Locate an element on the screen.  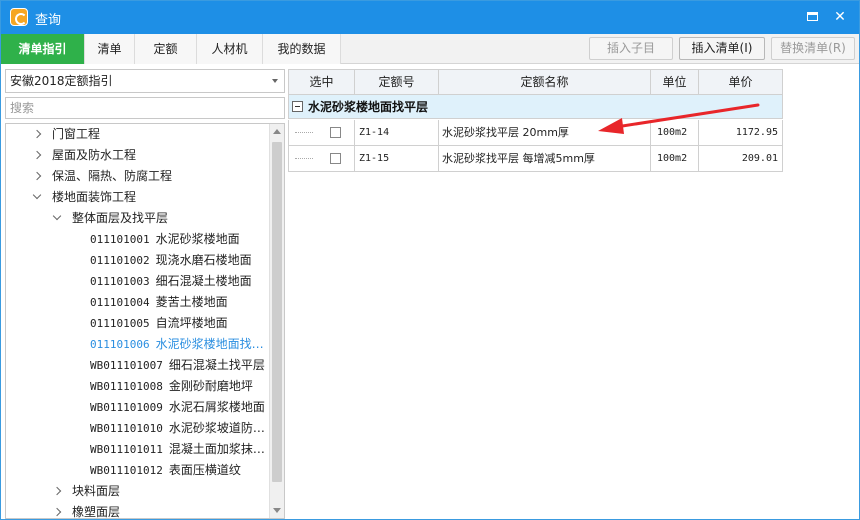
col-header-name: 定额名称 is located at coordinates (545, 82).